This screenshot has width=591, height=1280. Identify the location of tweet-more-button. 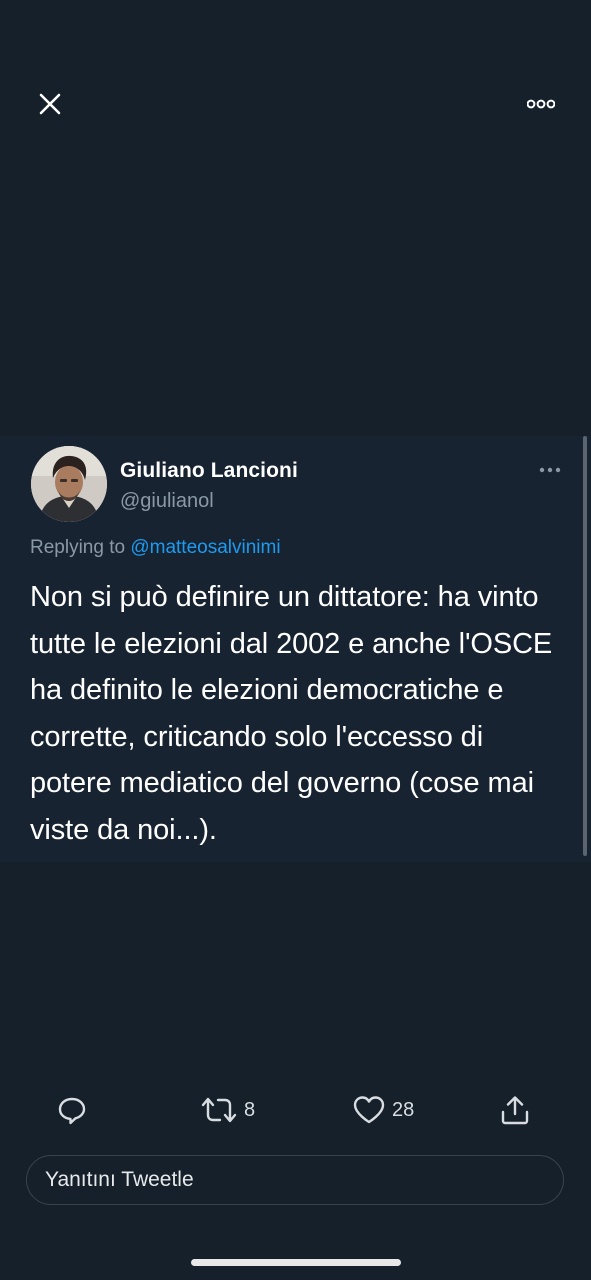
(550, 470).